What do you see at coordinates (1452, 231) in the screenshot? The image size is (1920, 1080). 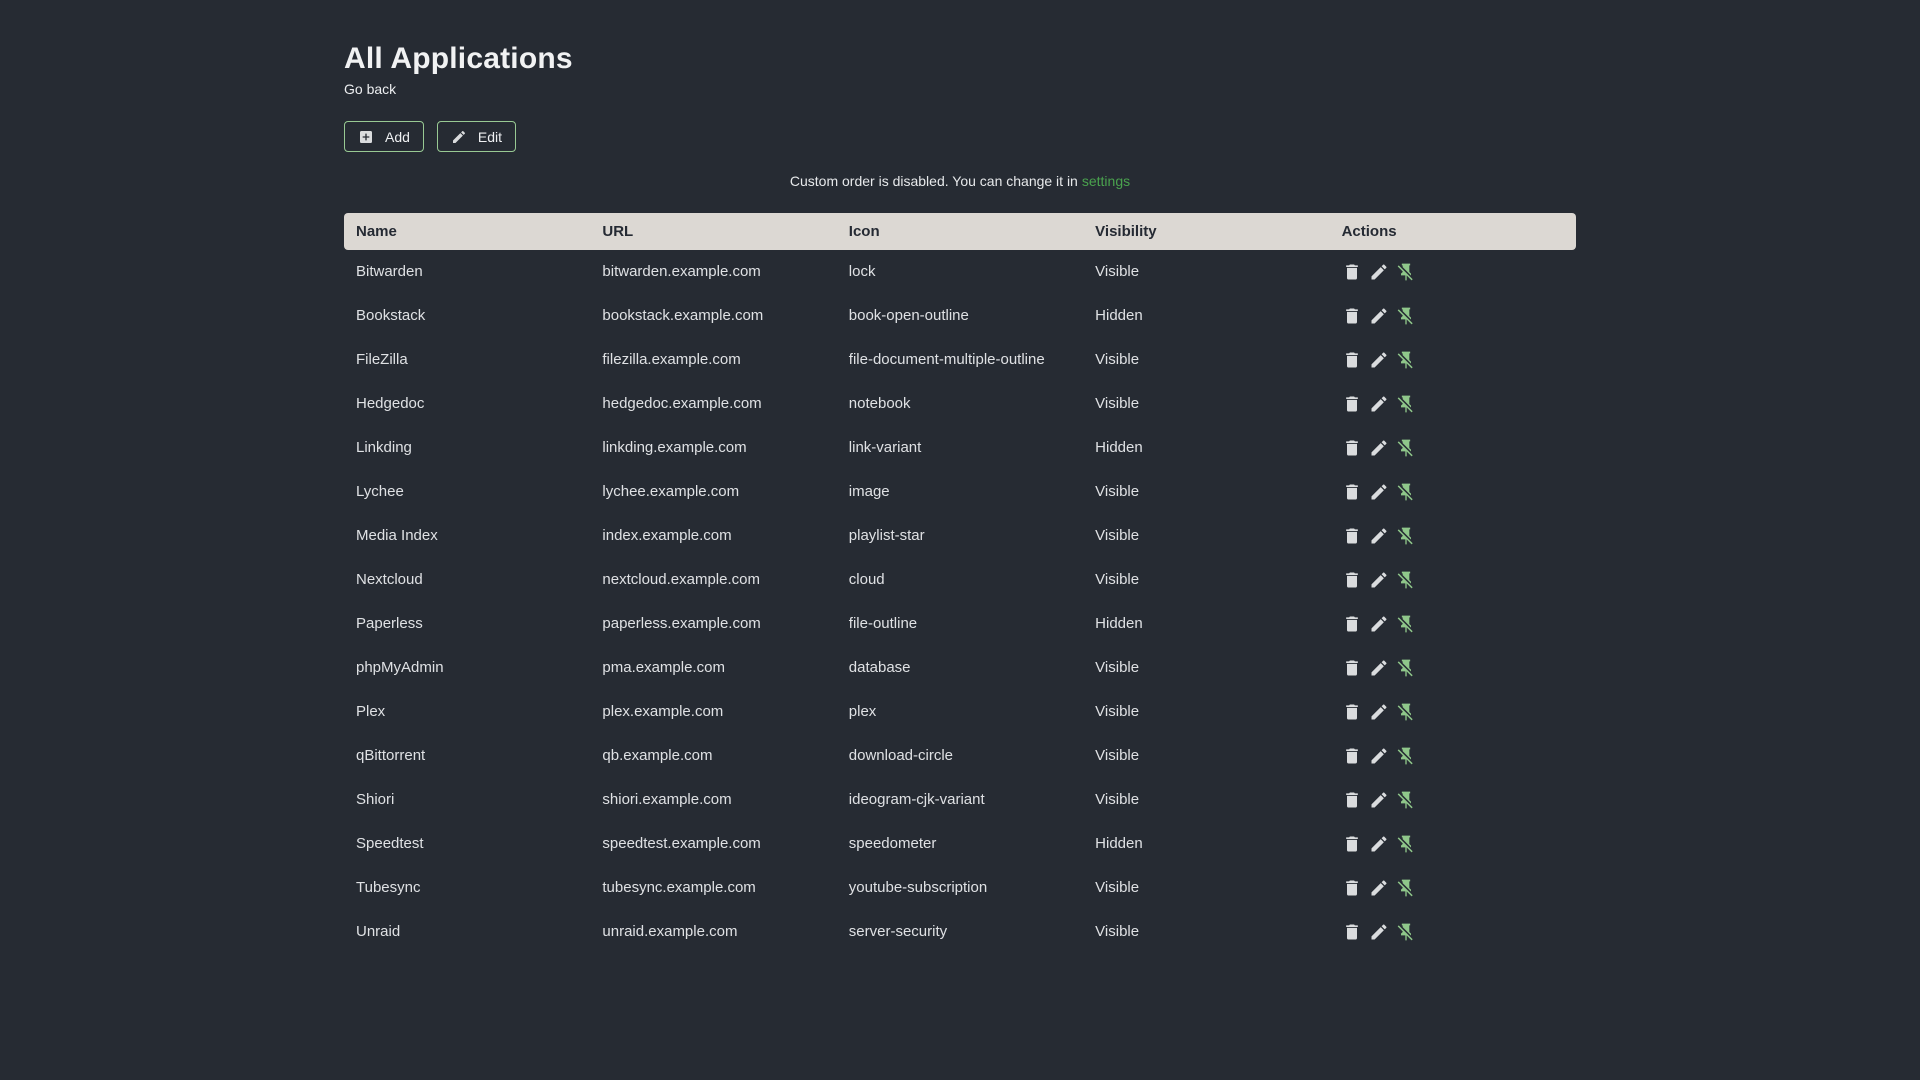 I see `column-header-actions: Actions` at bounding box center [1452, 231].